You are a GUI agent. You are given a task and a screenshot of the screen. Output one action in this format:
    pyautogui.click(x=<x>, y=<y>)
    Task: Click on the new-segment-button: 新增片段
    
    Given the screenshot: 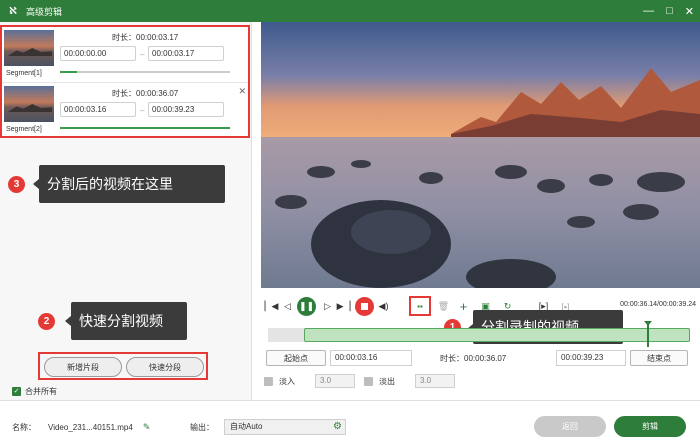 What is the action you would take?
    pyautogui.click(x=83, y=367)
    